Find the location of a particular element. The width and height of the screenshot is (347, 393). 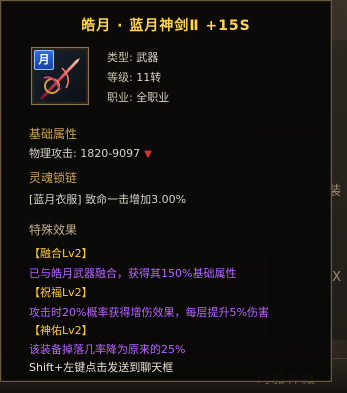

side-panel-close-glyph: X is located at coordinates (336, 277).